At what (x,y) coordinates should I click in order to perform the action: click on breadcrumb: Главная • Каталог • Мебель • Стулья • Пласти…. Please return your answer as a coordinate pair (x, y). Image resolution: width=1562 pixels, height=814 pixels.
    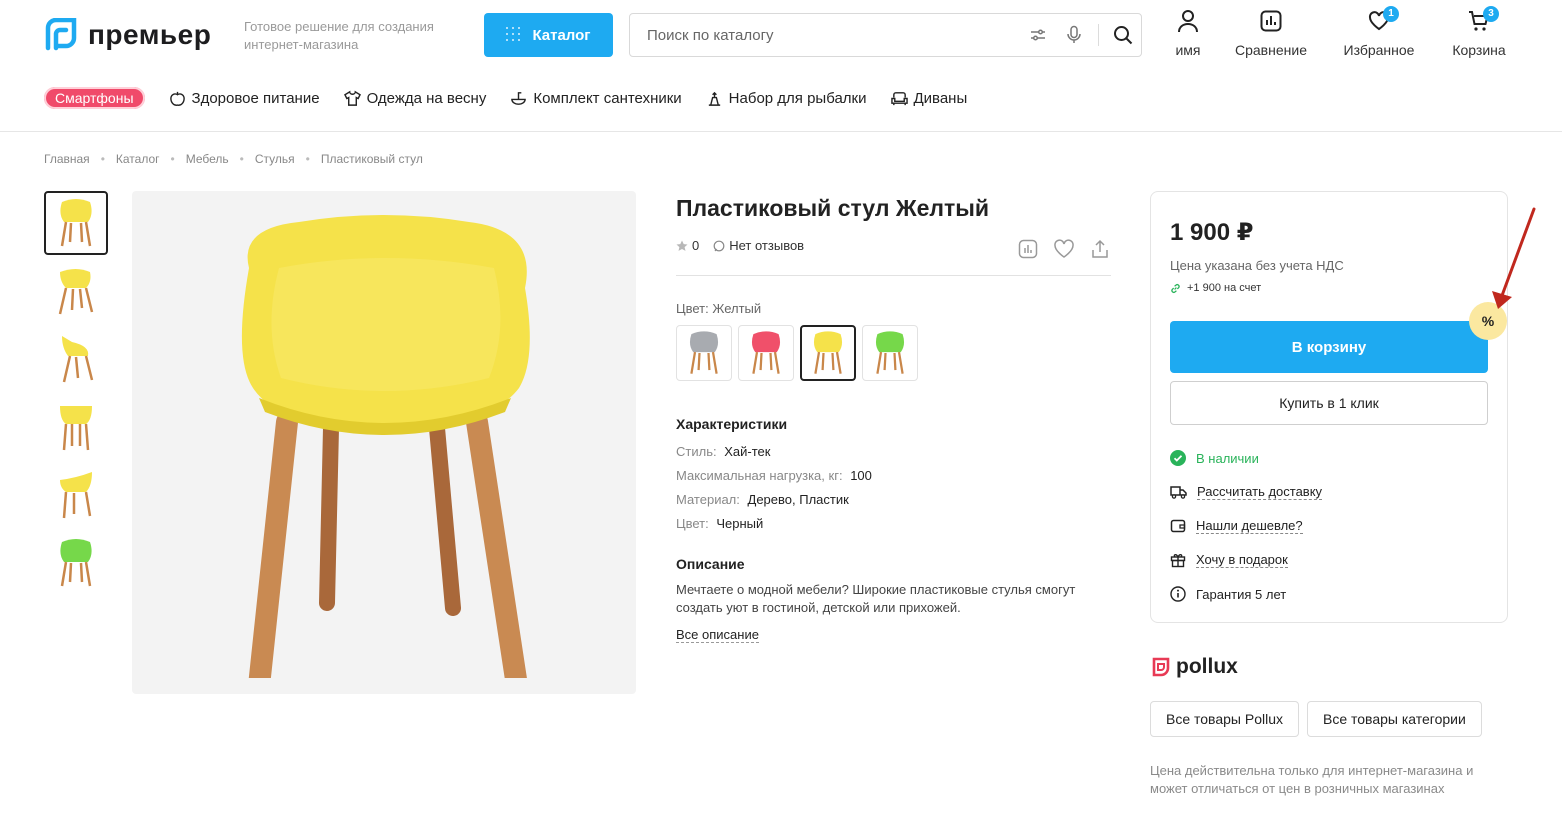
    Looking at the image, I should click on (233, 159).